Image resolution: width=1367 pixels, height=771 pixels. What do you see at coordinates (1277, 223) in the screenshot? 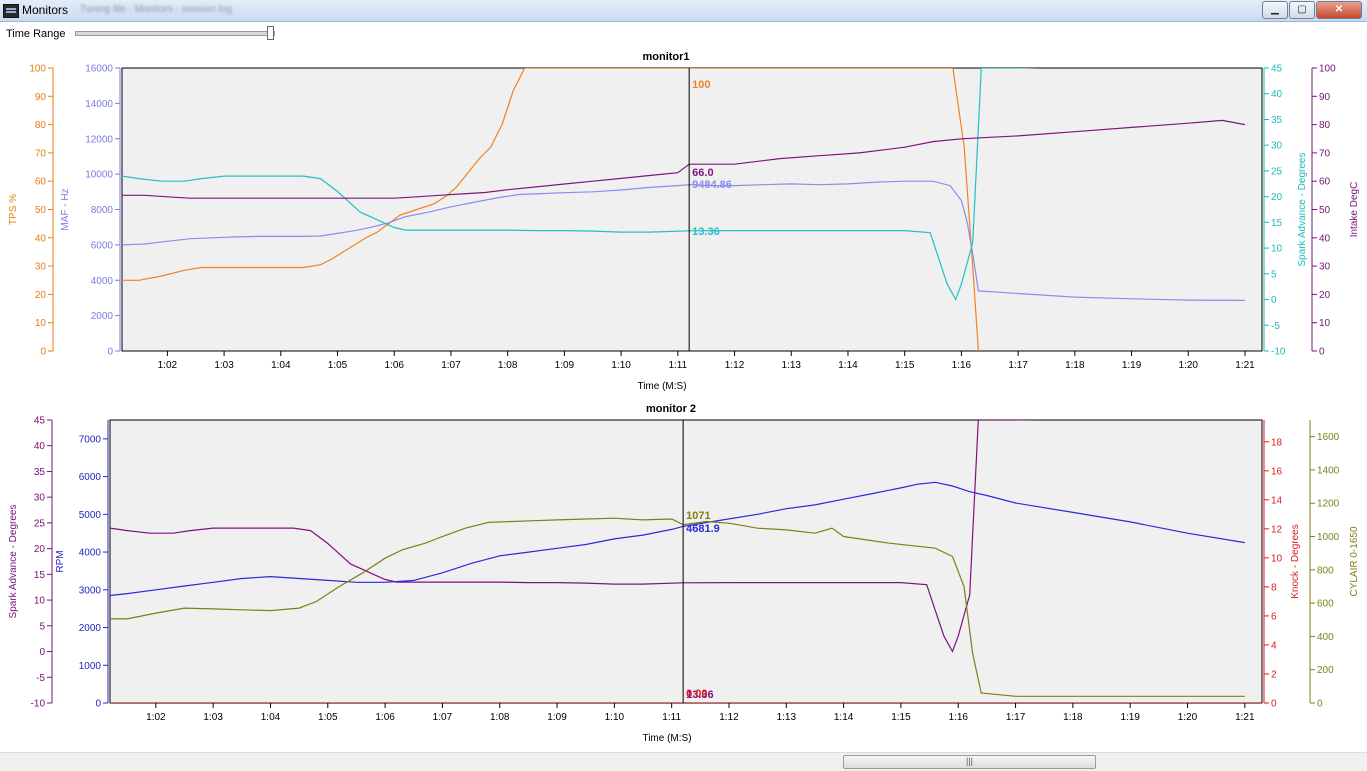
I see `y-tick-label: 15` at bounding box center [1277, 223].